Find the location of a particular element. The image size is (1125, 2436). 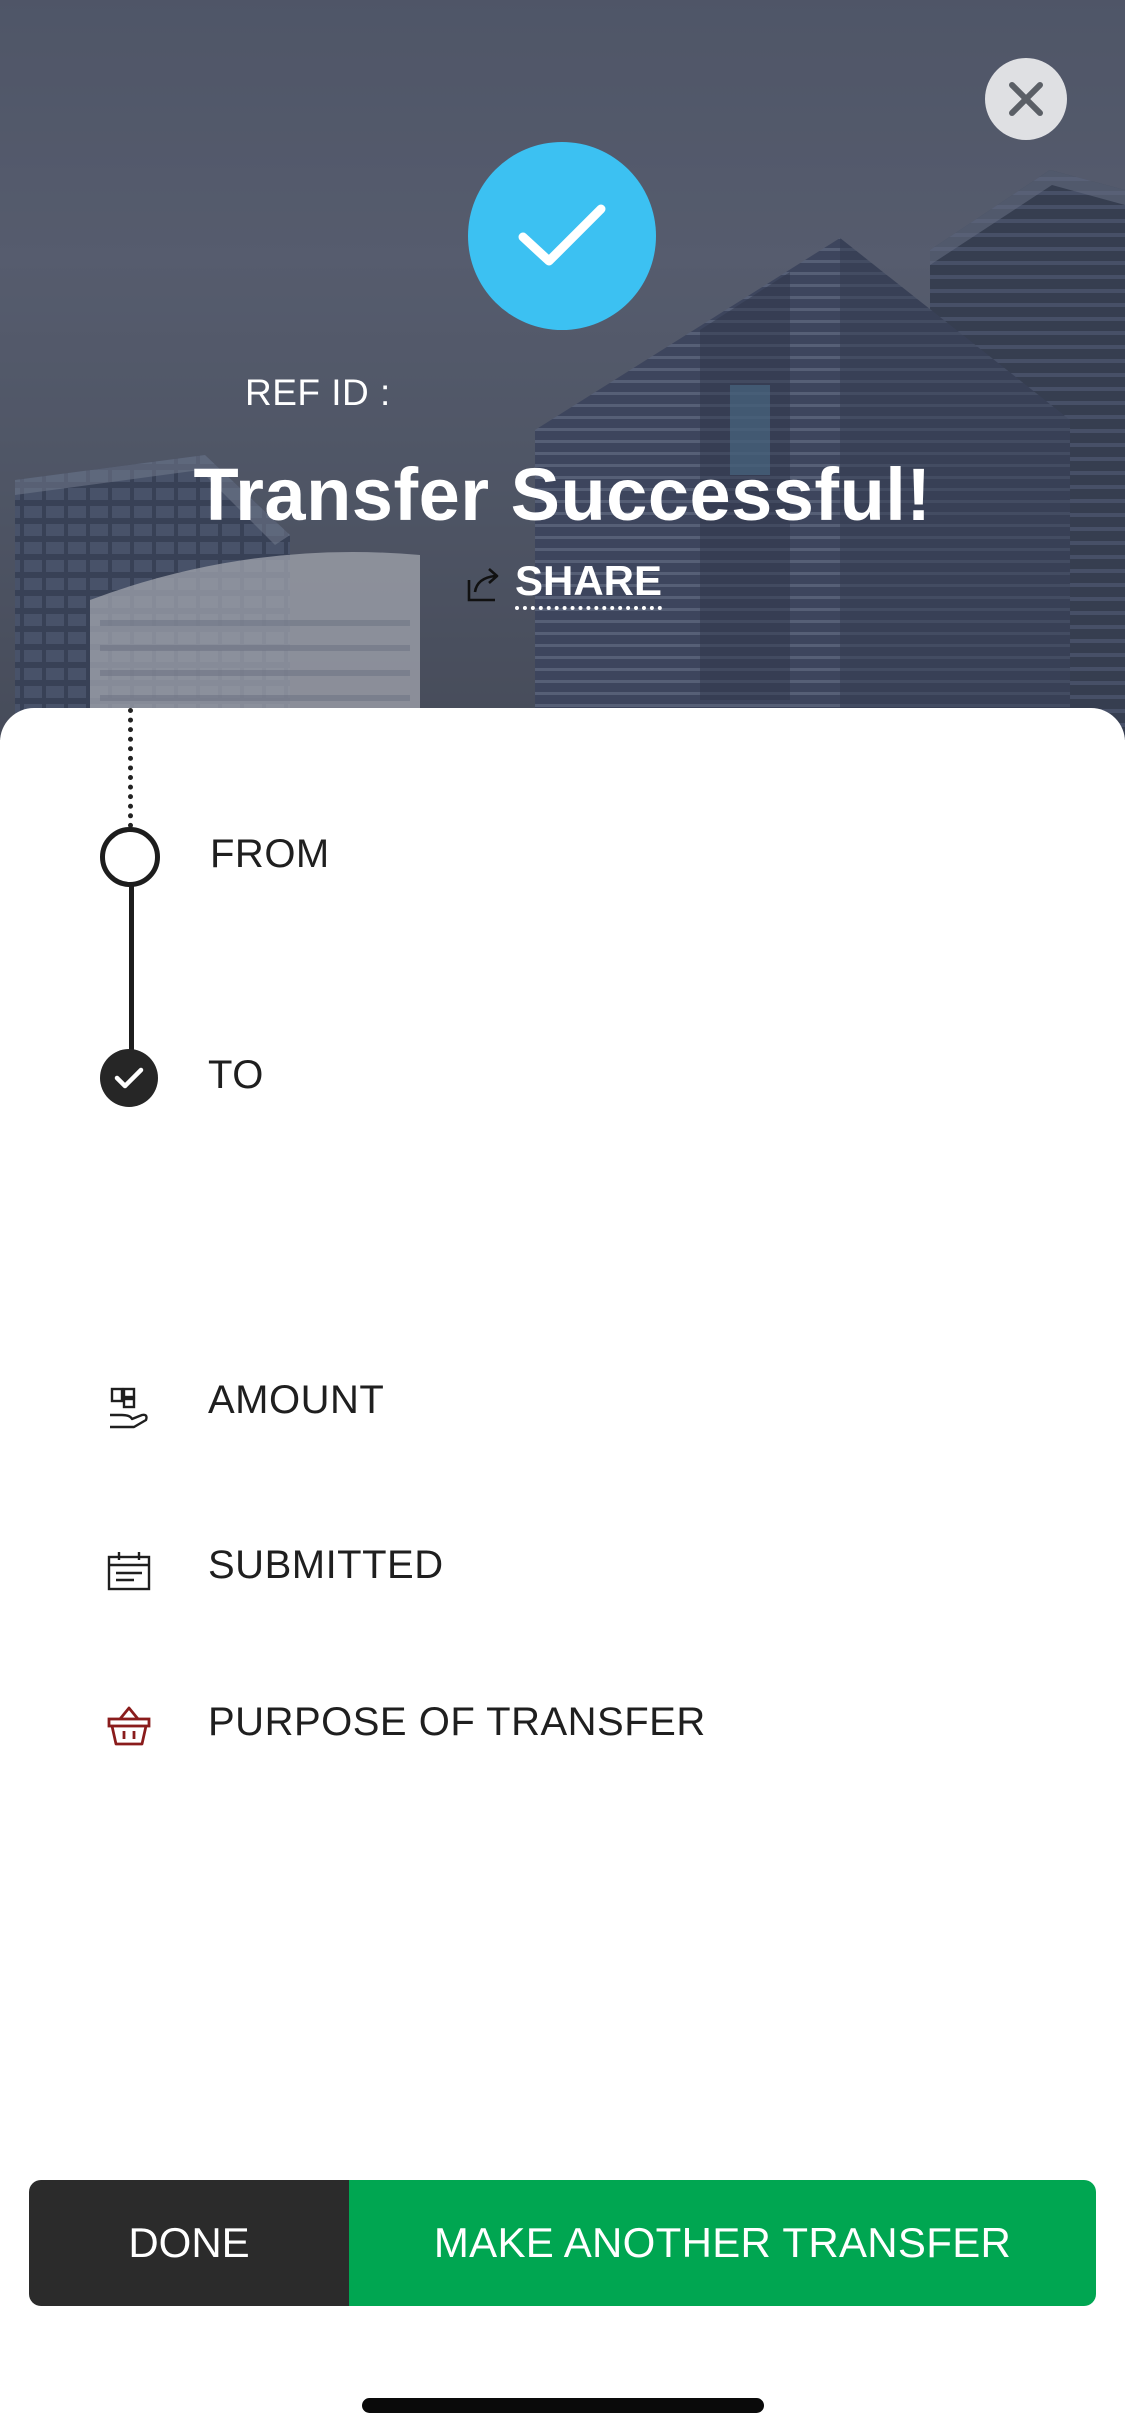

share-label: SHARE is located at coordinates (589, 584).